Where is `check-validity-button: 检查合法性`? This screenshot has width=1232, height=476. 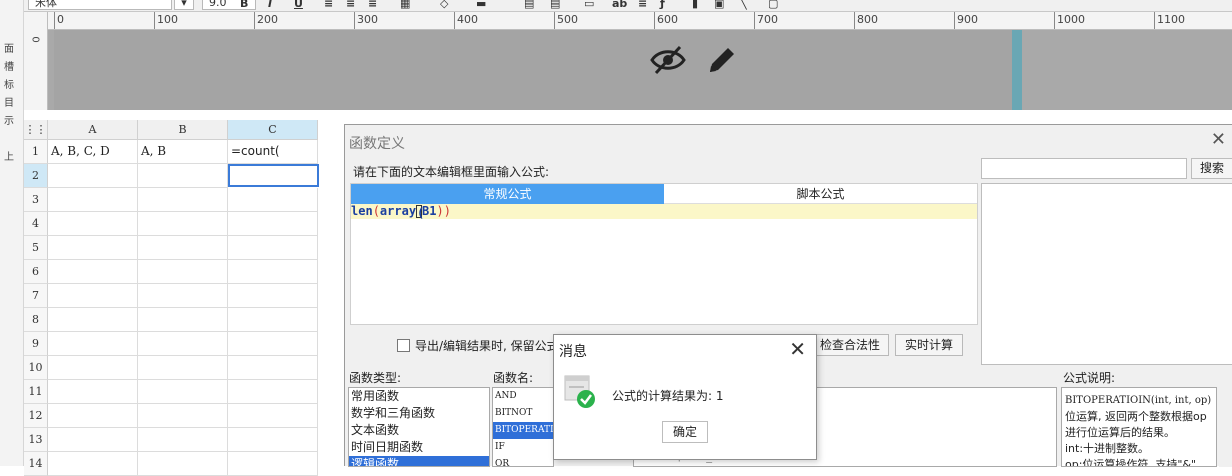
check-validity-button: 检查合法性 is located at coordinates (850, 345).